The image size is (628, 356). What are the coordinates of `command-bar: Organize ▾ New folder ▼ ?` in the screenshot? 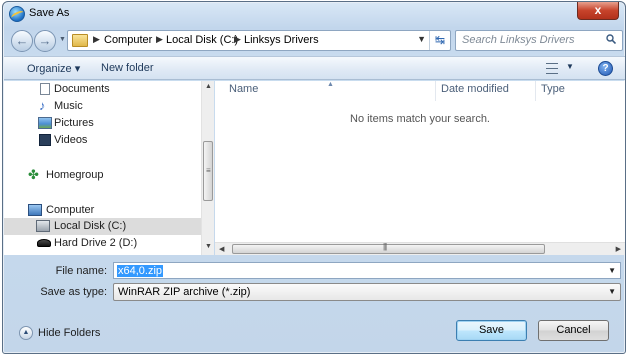 It's located at (314, 68).